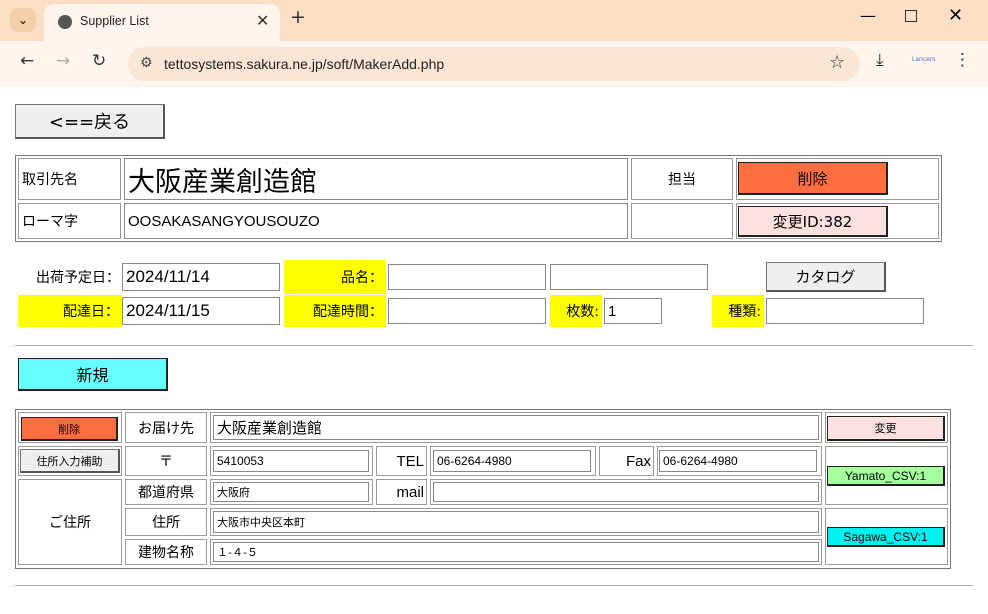 The image size is (988, 614). What do you see at coordinates (69, 429) in the screenshot?
I see `address-delete-button: 削除` at bounding box center [69, 429].